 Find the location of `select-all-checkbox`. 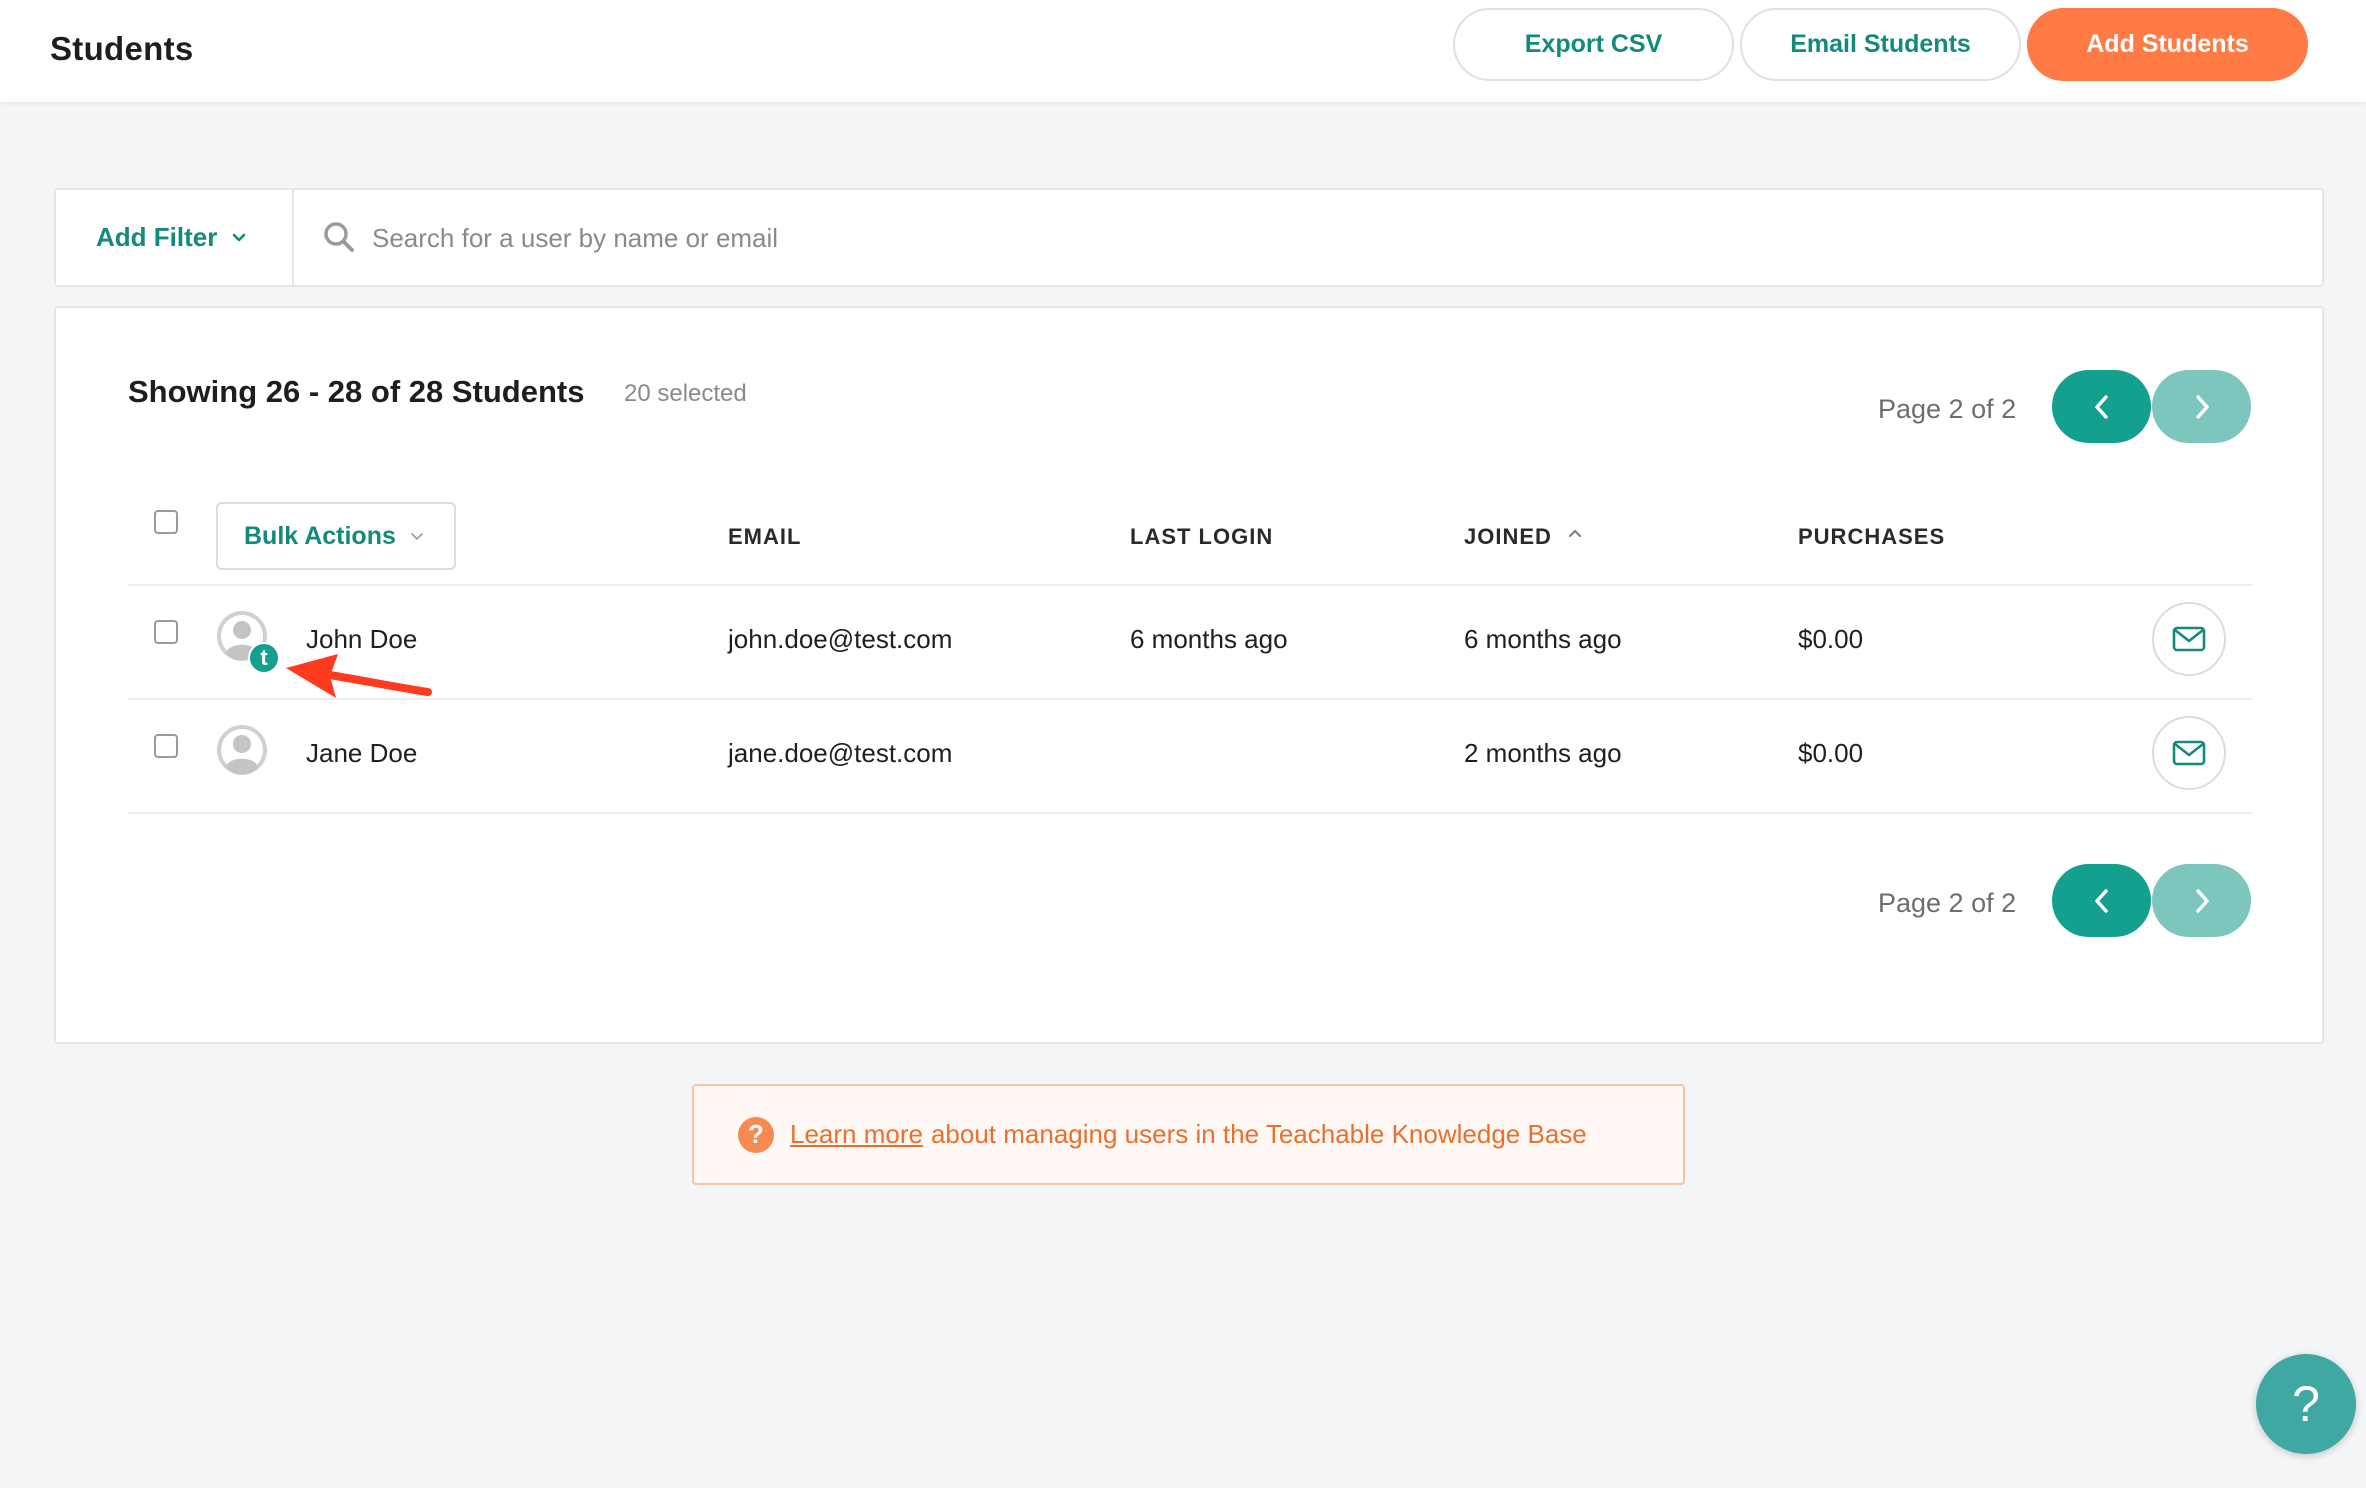

select-all-checkbox is located at coordinates (166, 522).